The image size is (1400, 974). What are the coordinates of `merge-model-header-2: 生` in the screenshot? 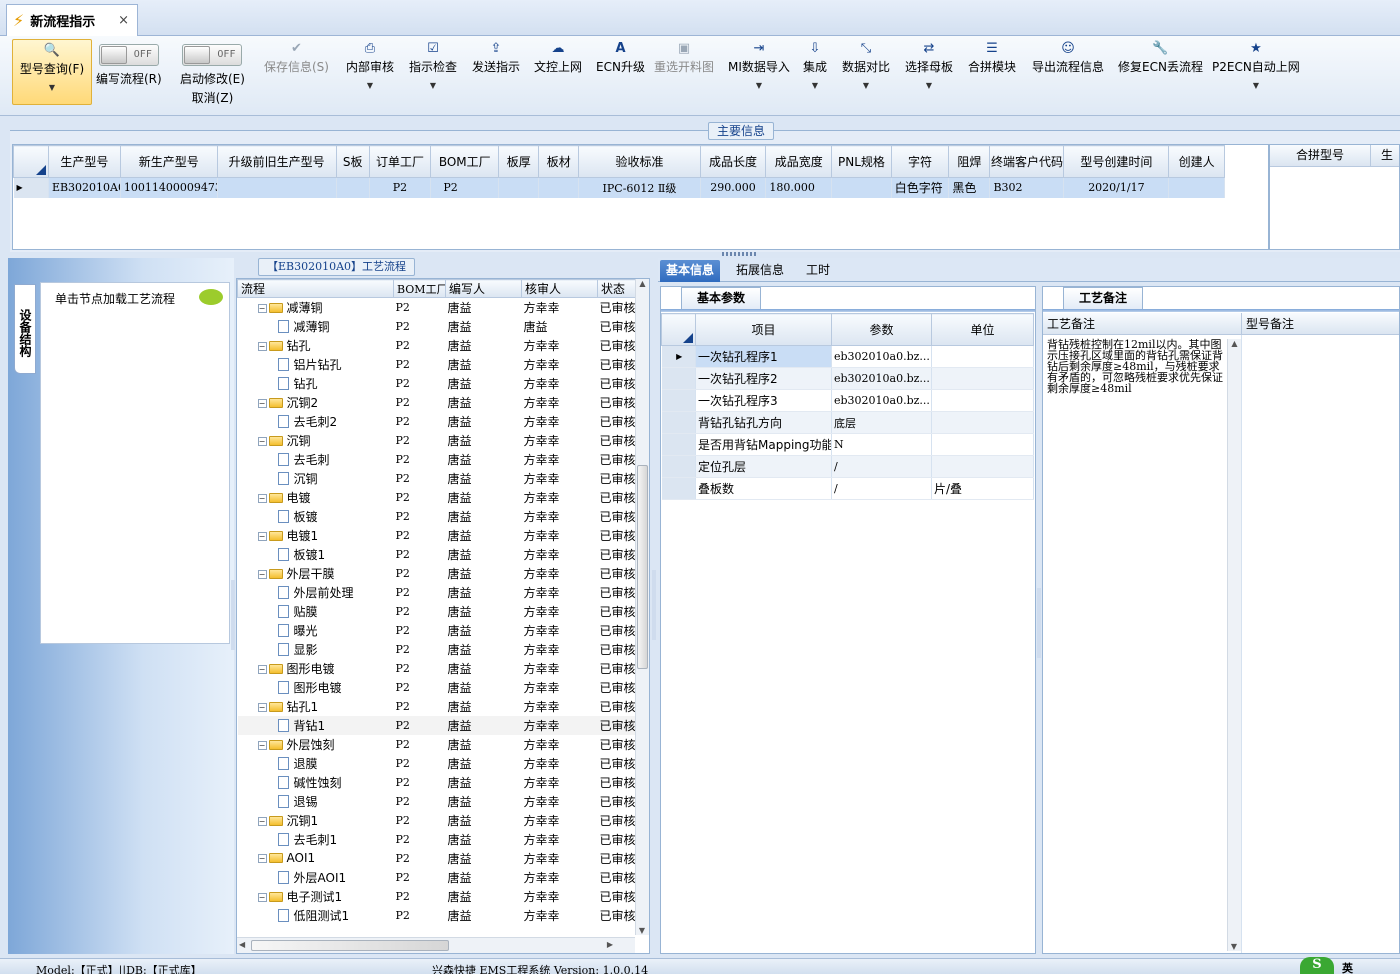 It's located at (1381, 155).